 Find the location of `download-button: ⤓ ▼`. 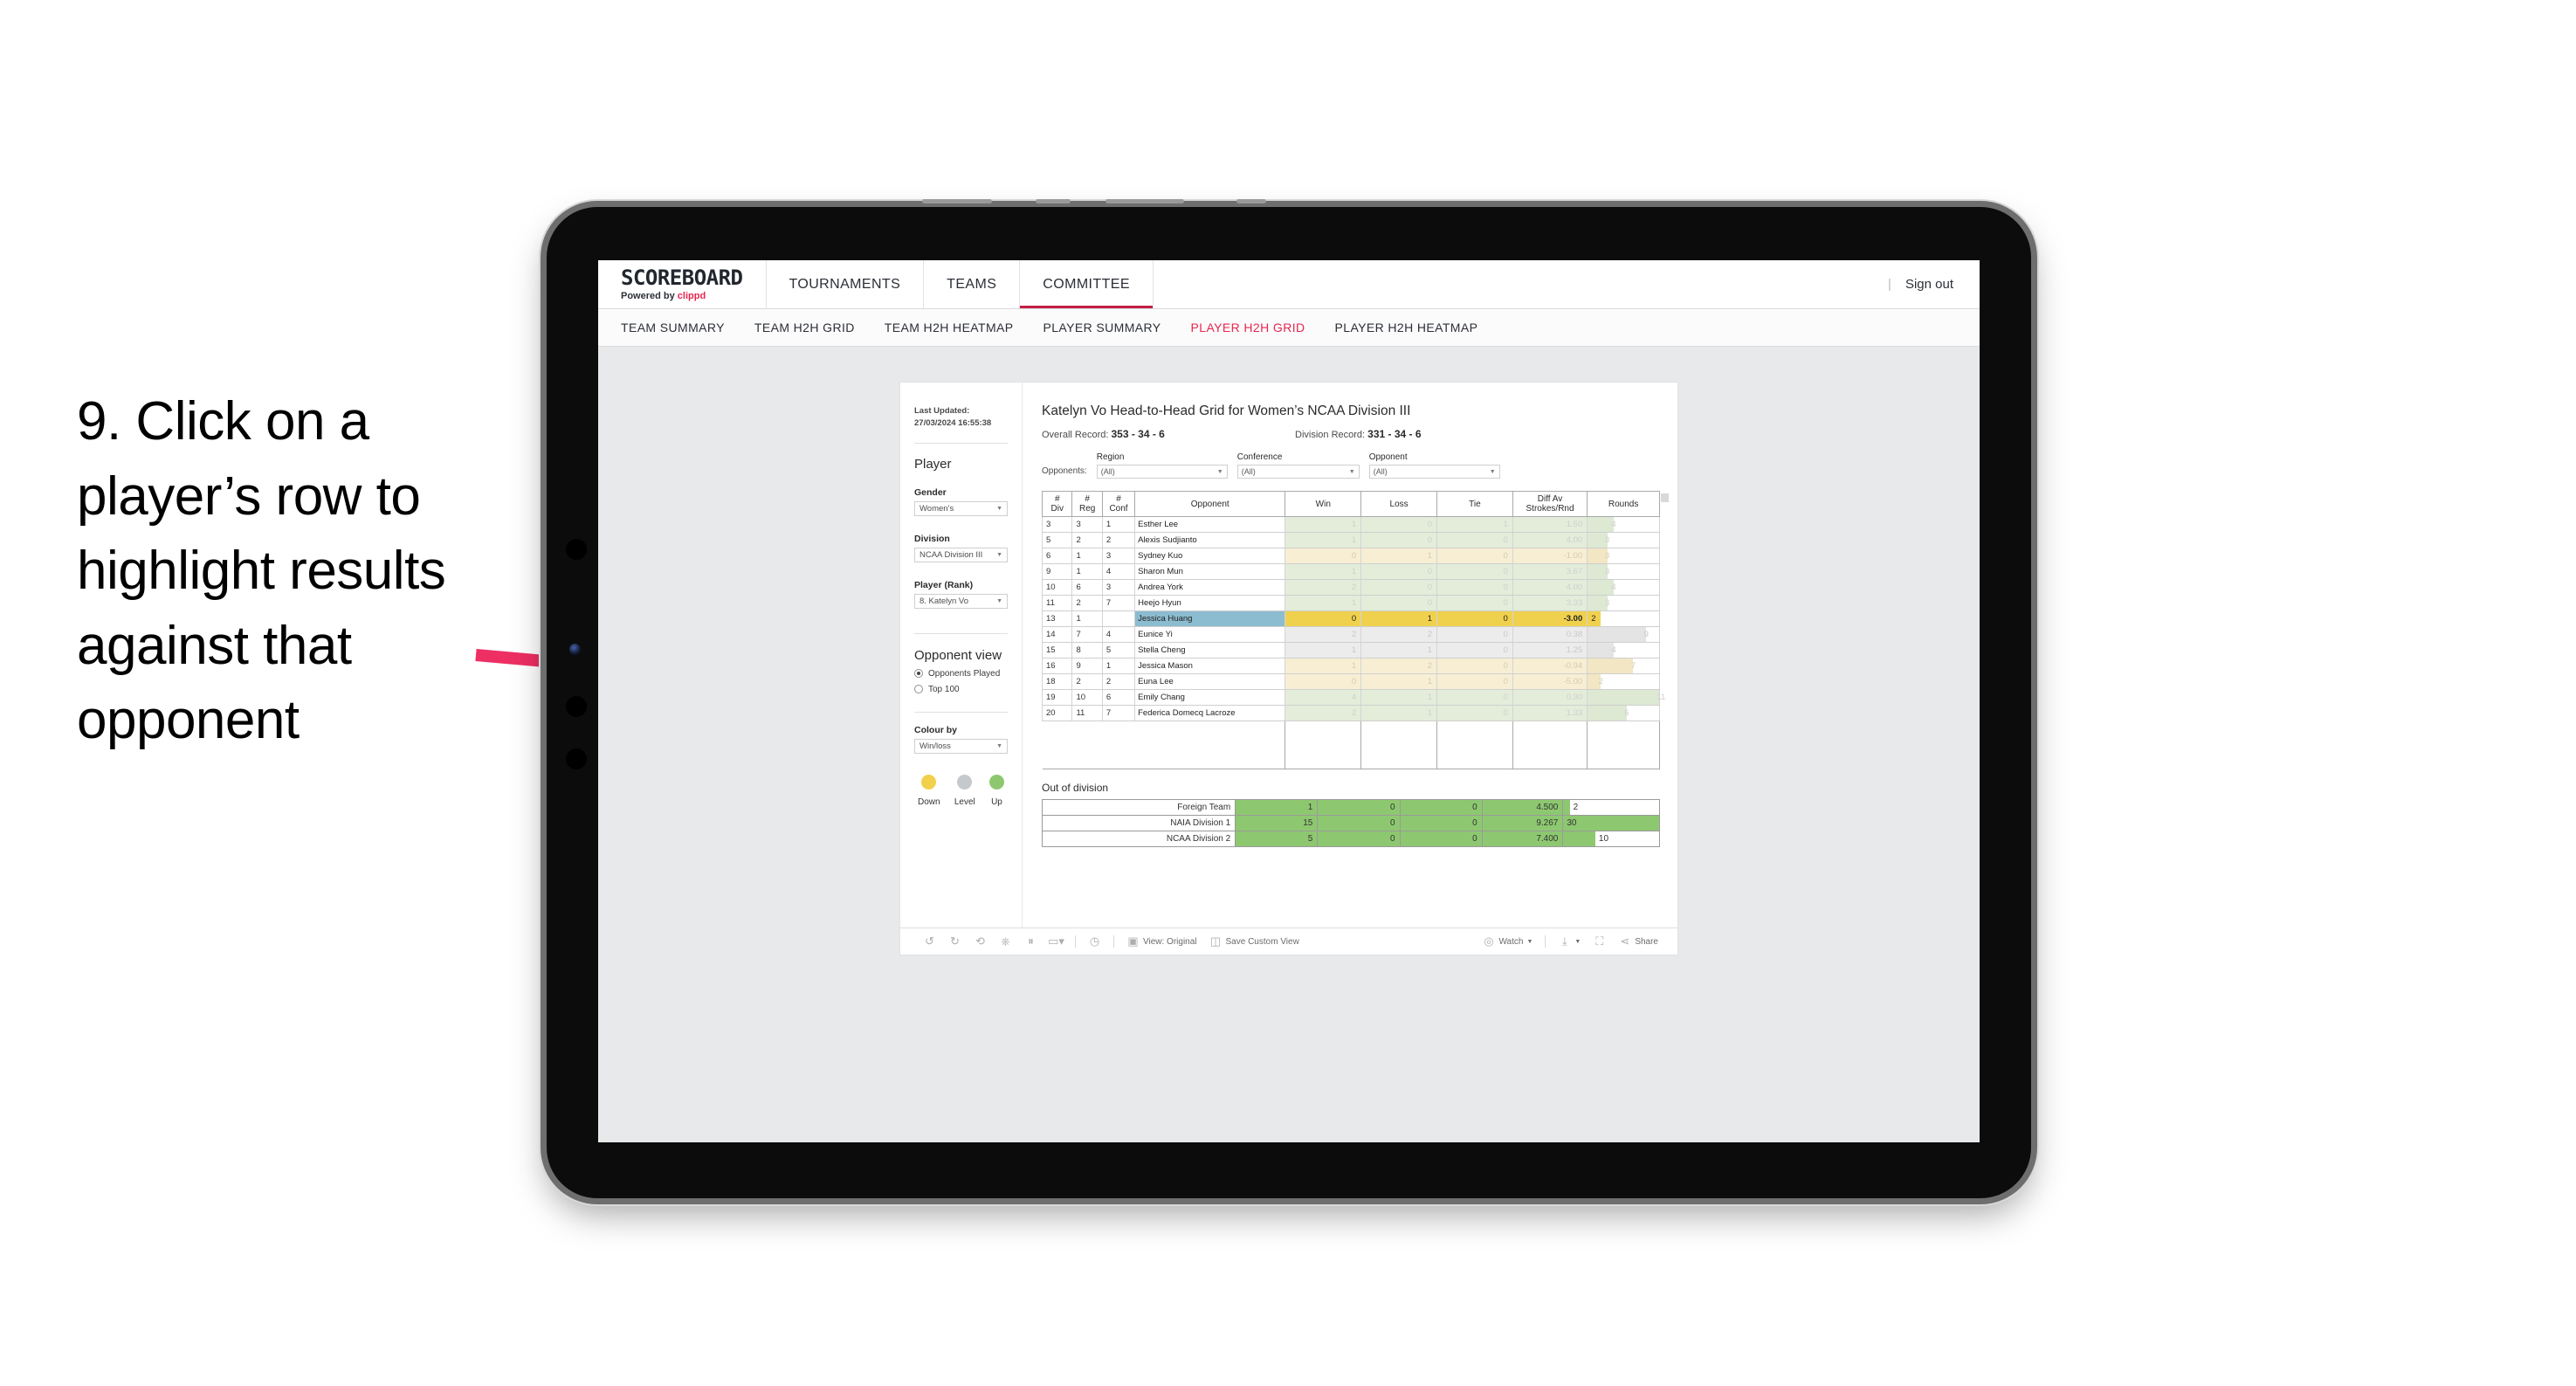

download-button: ⤓ ▼ is located at coordinates (1569, 941).